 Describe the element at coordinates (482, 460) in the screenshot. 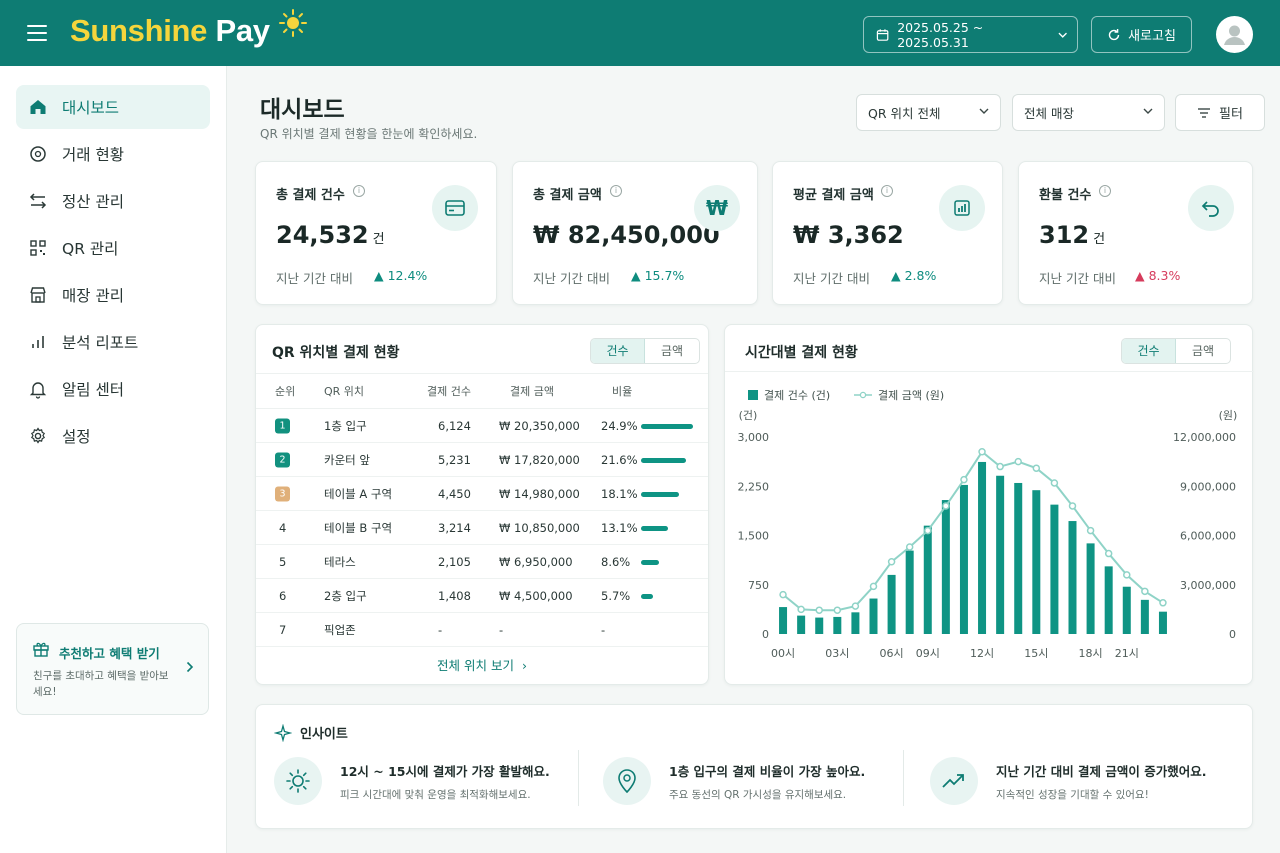

I see `table-row: 2 카운터 앞 5,231 ₩ 17,820,000 21.6%` at that location.